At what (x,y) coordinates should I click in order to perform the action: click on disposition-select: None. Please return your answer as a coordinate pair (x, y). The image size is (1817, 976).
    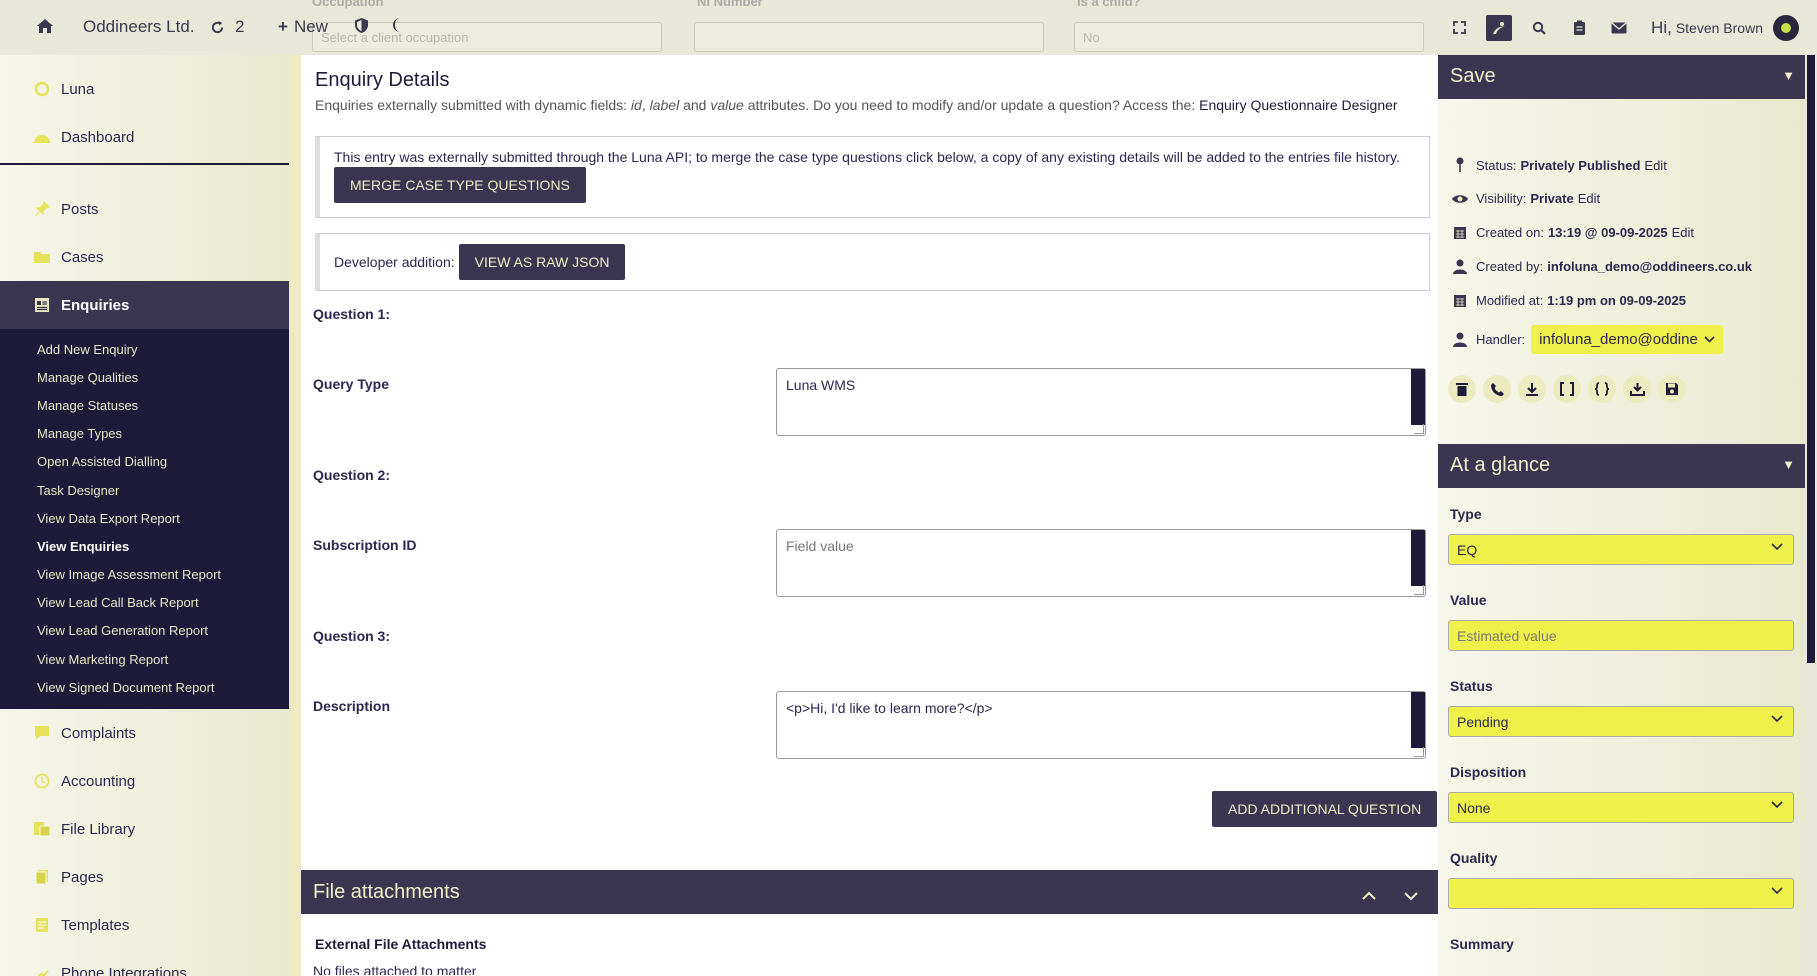
    Looking at the image, I should click on (1621, 807).